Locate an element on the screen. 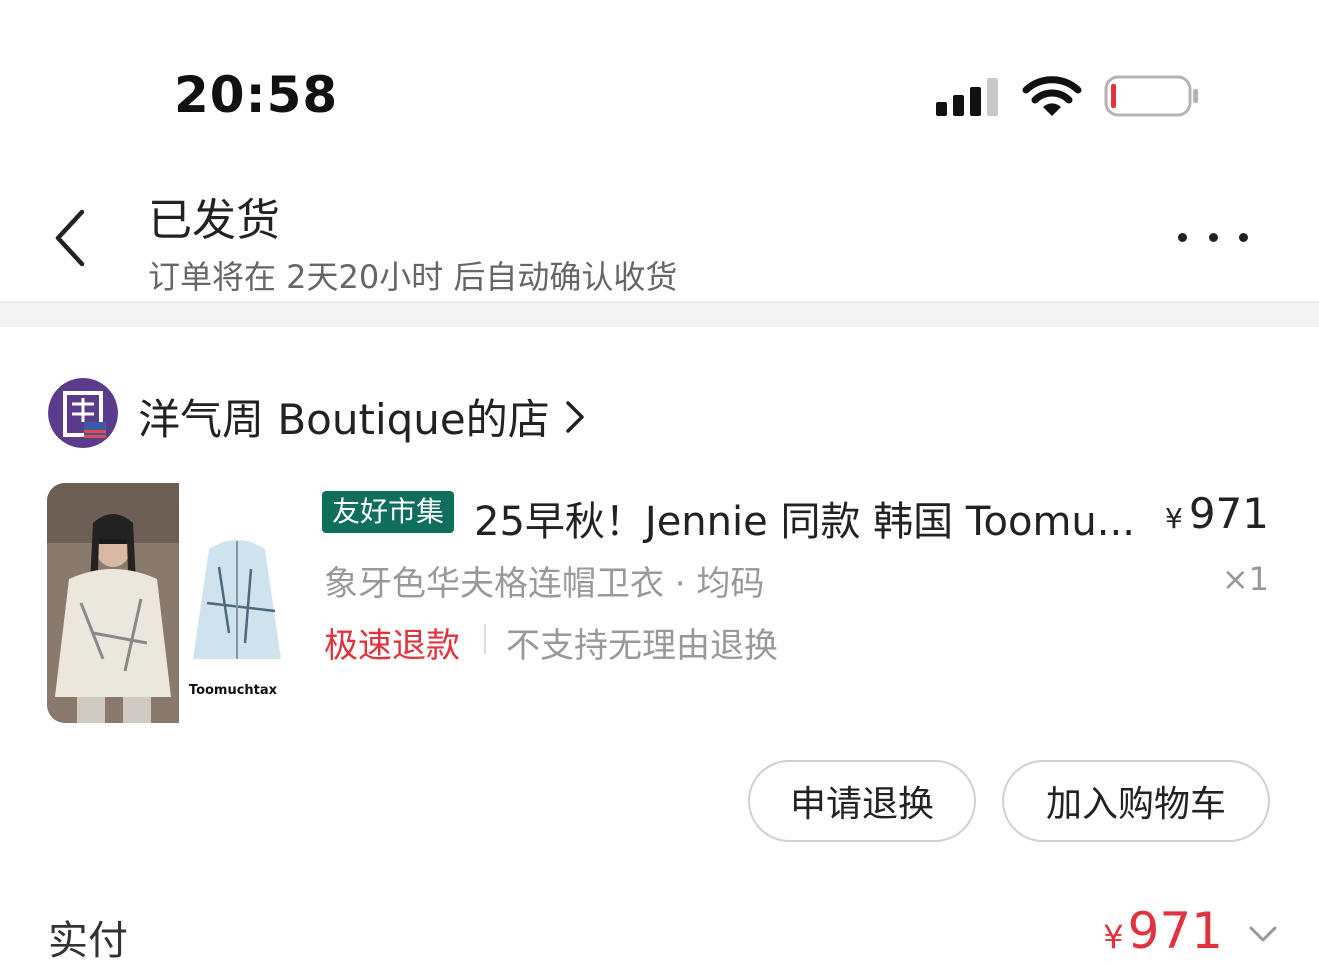 The width and height of the screenshot is (1319, 966). auto-confirm-notice: 订单将在 2天20小时 后自动确认收货 is located at coordinates (413, 277).